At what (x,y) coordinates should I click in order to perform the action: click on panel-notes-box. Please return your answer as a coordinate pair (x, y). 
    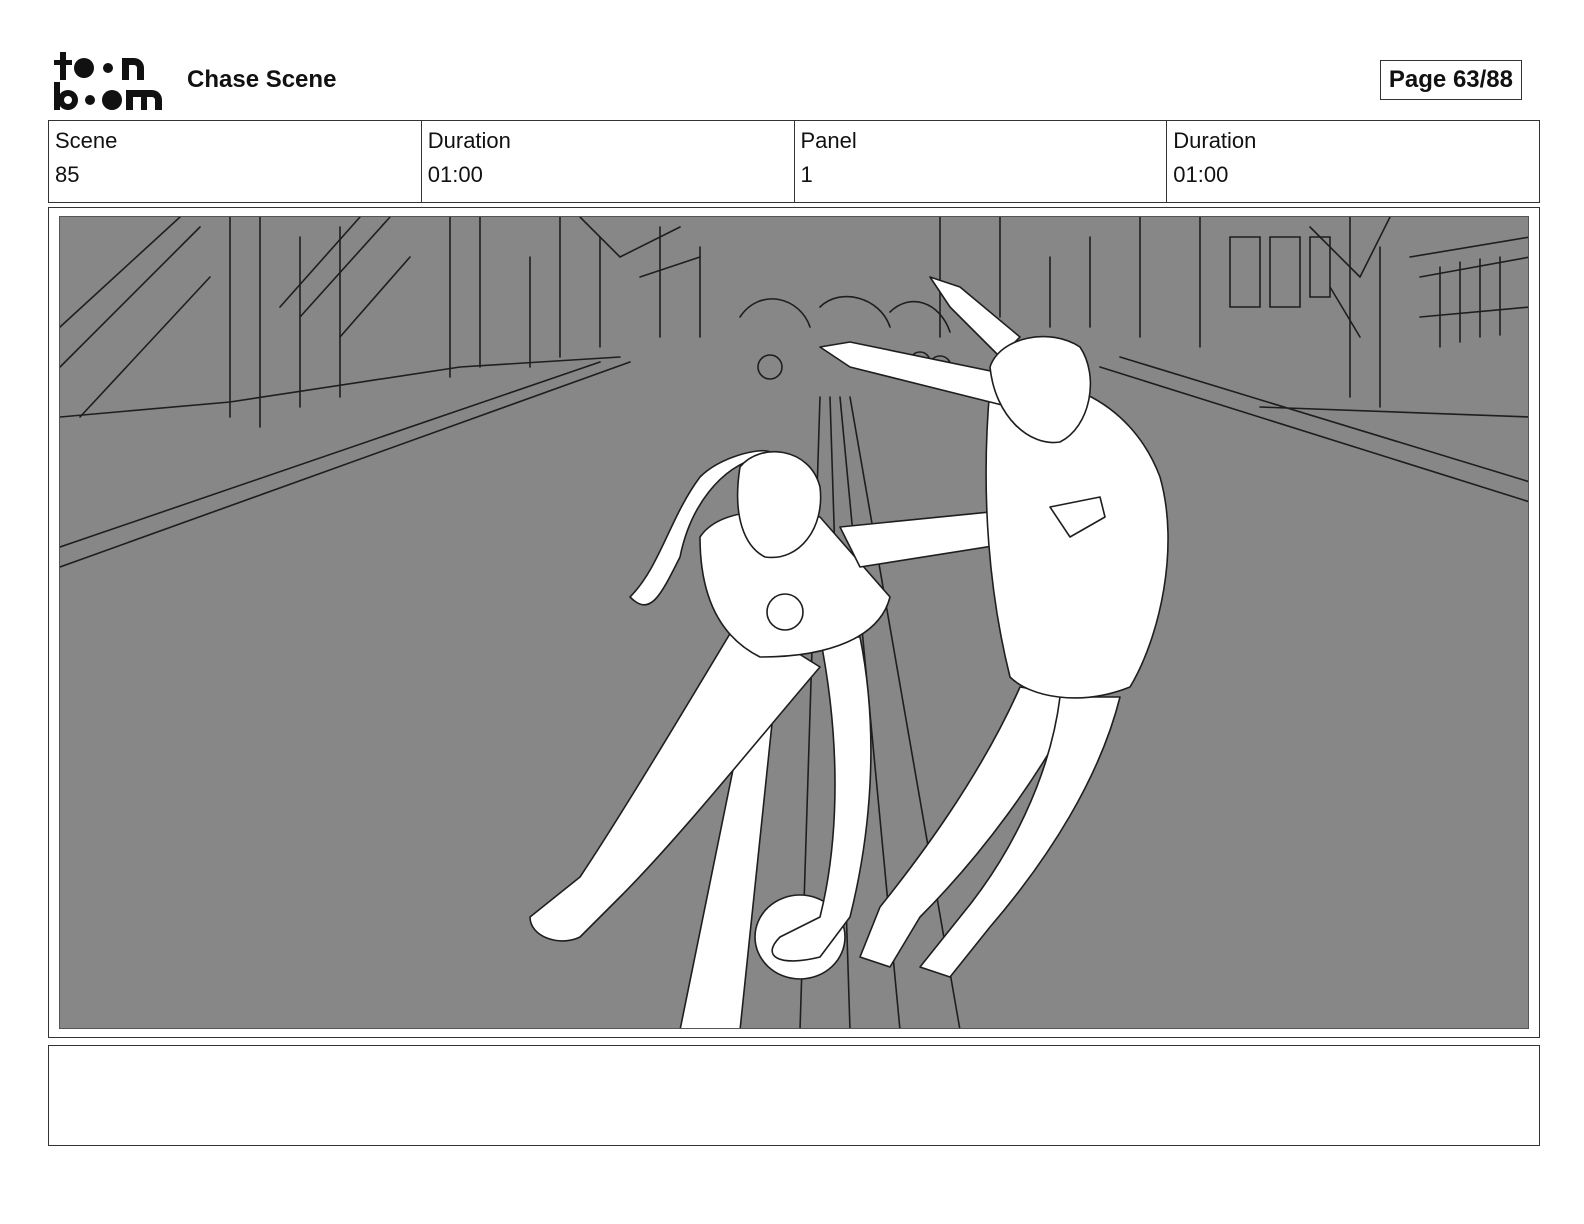
    Looking at the image, I should click on (794, 1095).